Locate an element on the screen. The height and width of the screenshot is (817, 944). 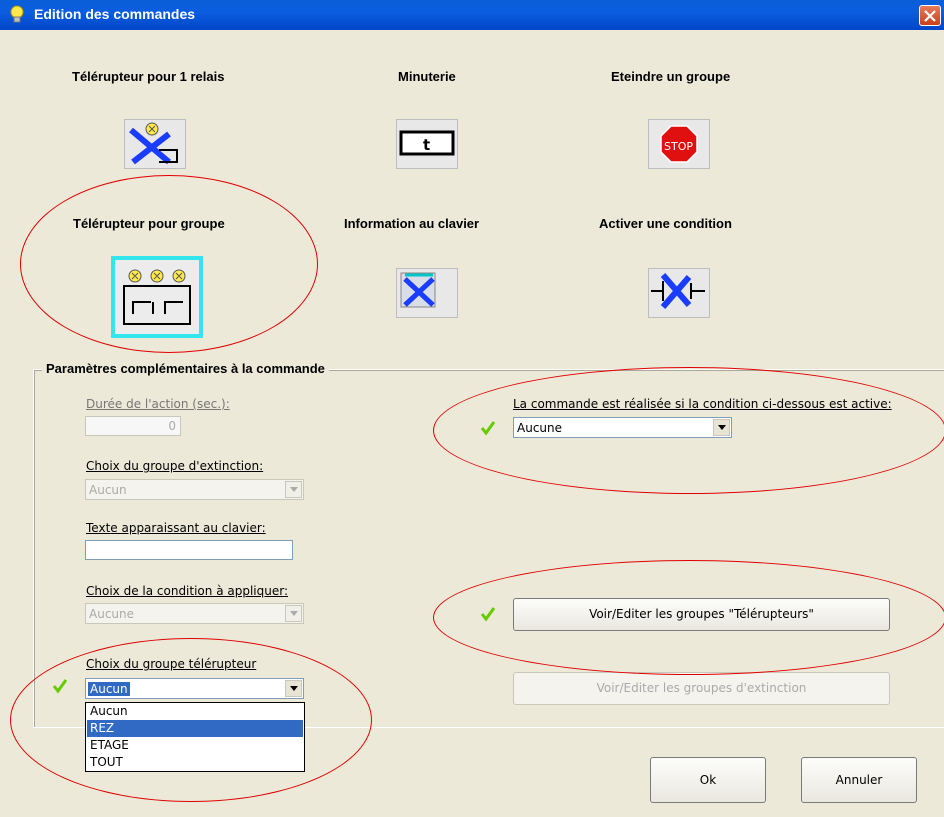
dropdown-option: TOUT is located at coordinates (195, 762).